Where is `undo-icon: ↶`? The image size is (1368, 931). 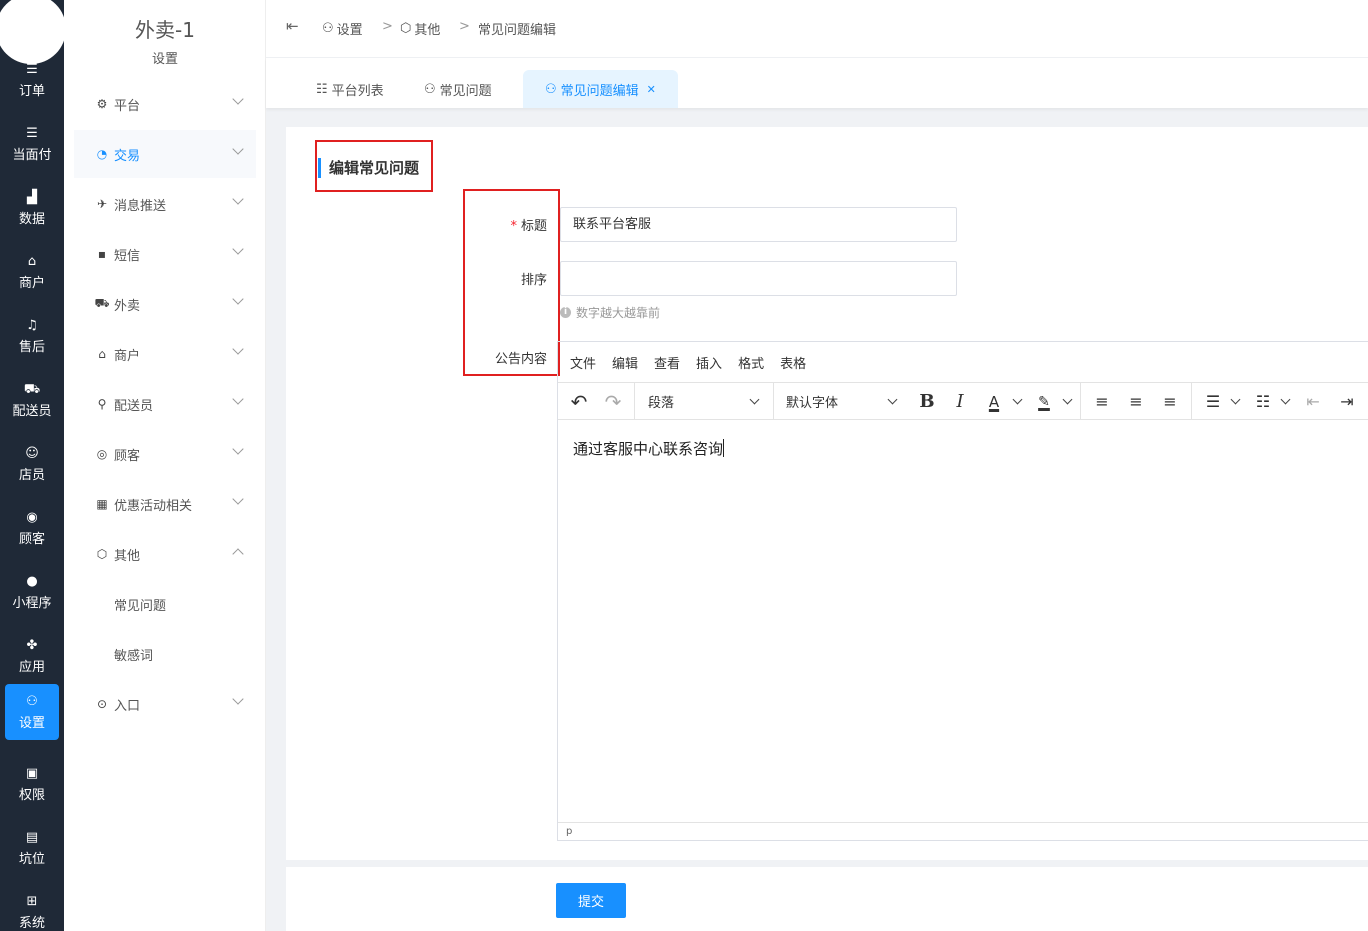
undo-icon: ↶ is located at coordinates (579, 401).